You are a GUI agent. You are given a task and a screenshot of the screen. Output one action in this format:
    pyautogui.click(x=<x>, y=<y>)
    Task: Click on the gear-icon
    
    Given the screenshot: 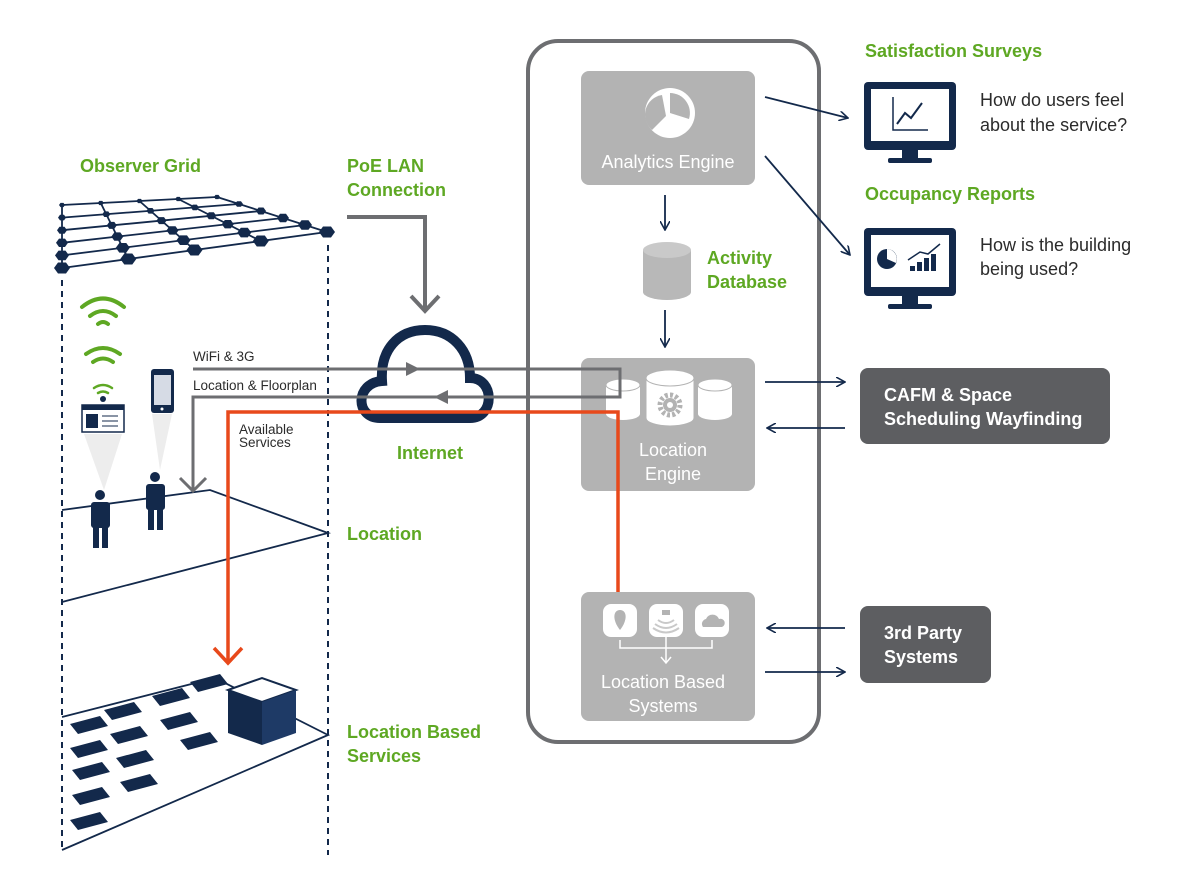 What is the action you would take?
    pyautogui.click(x=670, y=405)
    